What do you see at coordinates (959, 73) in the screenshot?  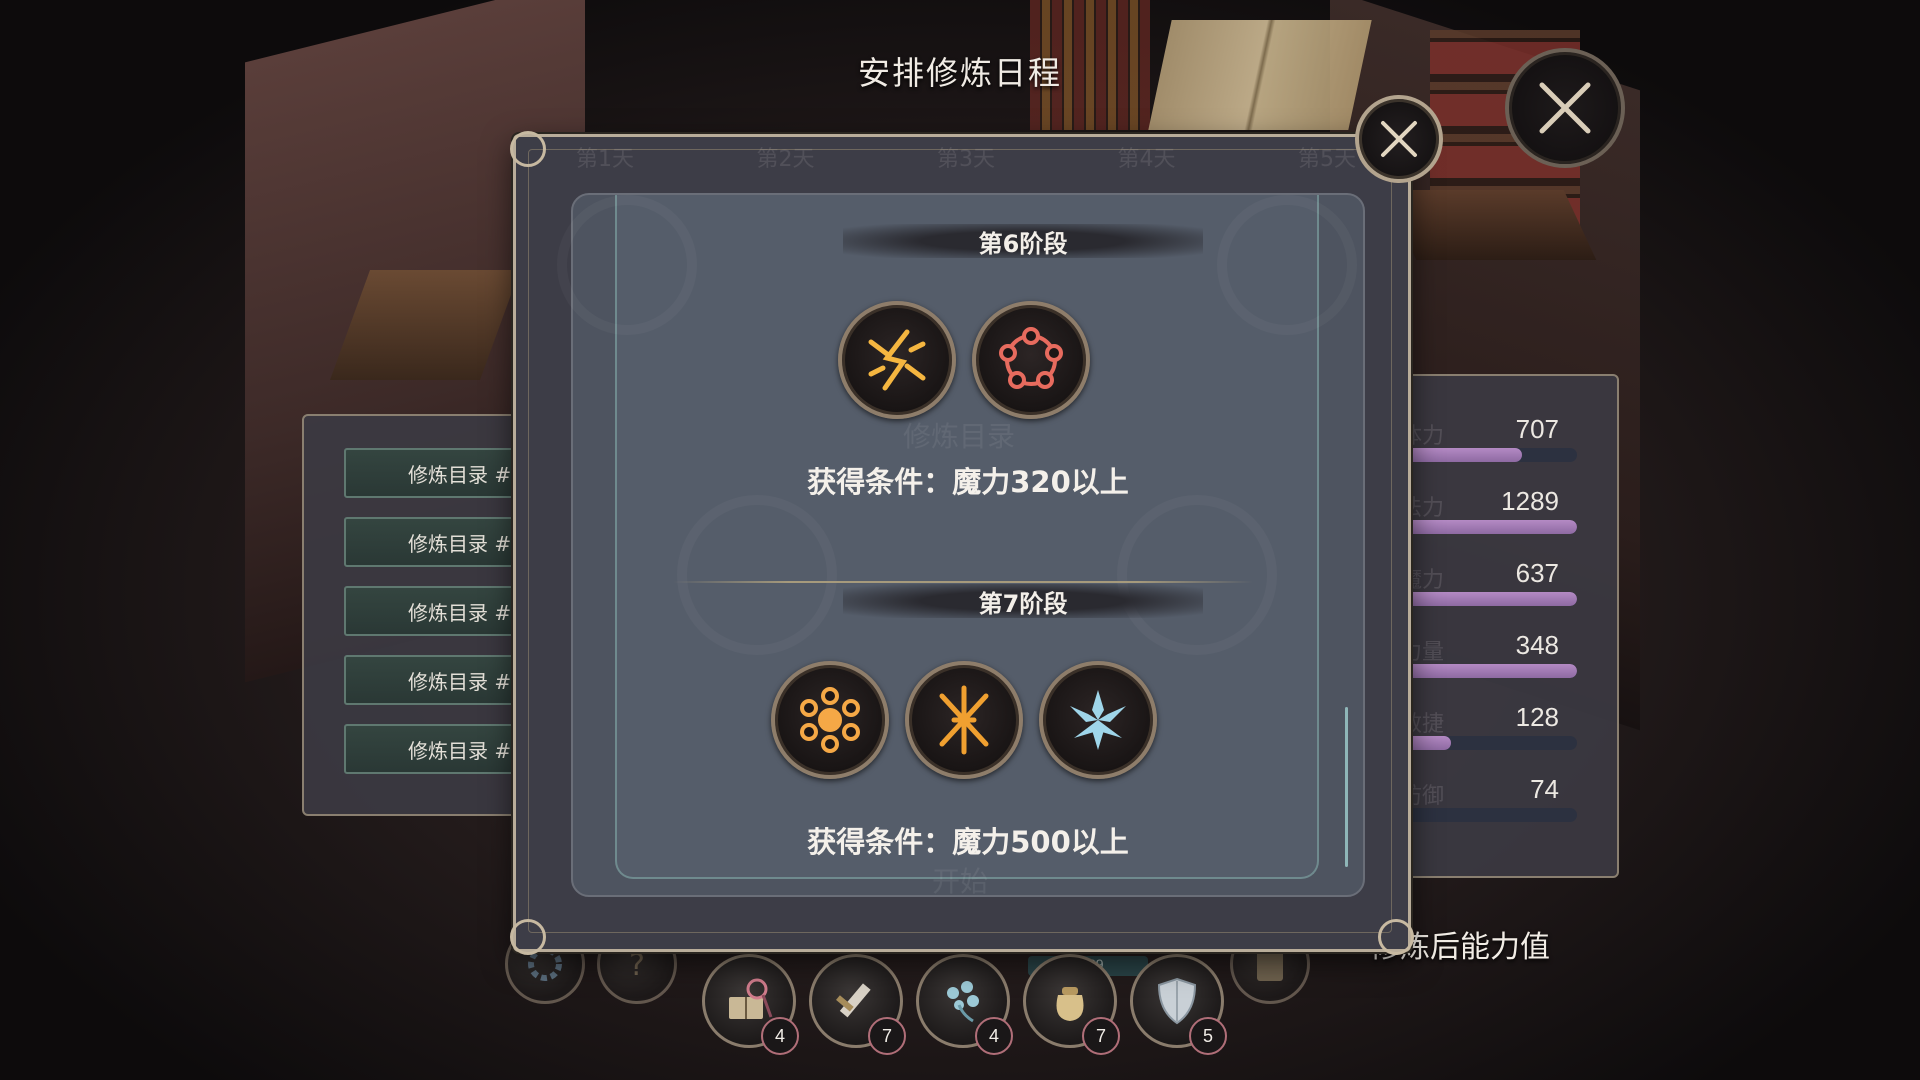 I see `page-title: 安排修炼日程` at bounding box center [959, 73].